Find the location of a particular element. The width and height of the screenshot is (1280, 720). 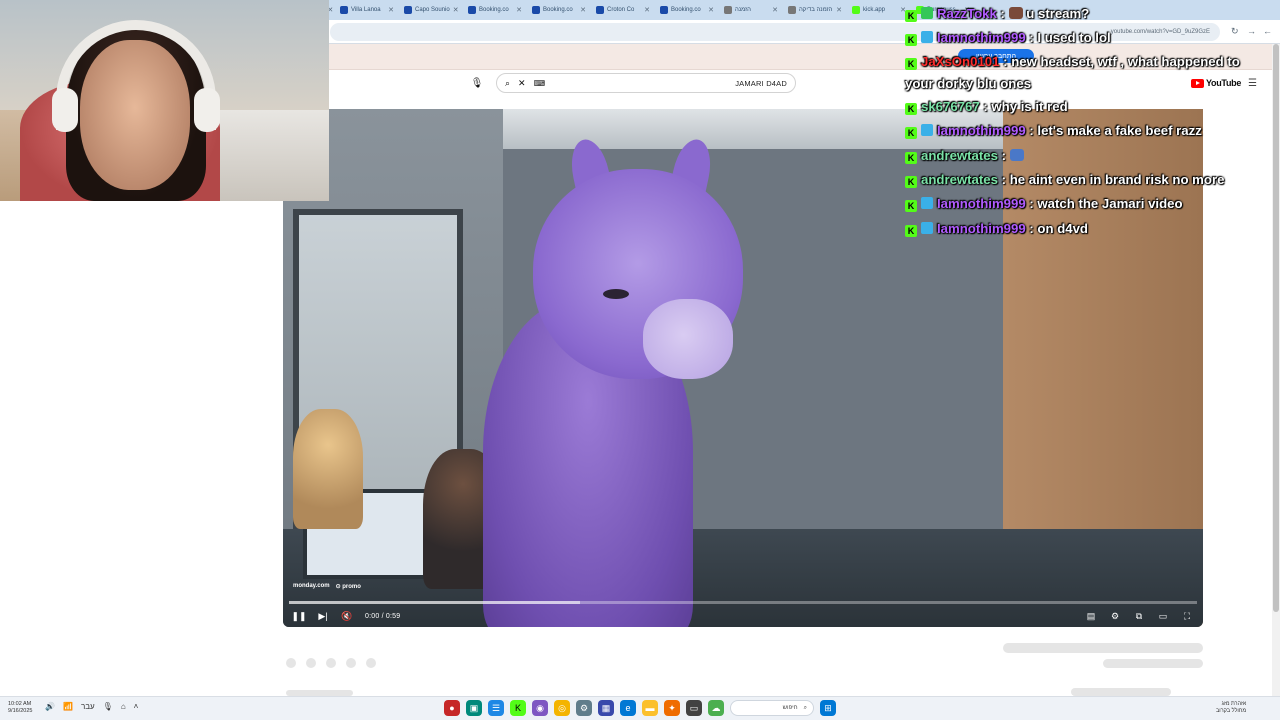

video-progress-bar is located at coordinates (743, 602).